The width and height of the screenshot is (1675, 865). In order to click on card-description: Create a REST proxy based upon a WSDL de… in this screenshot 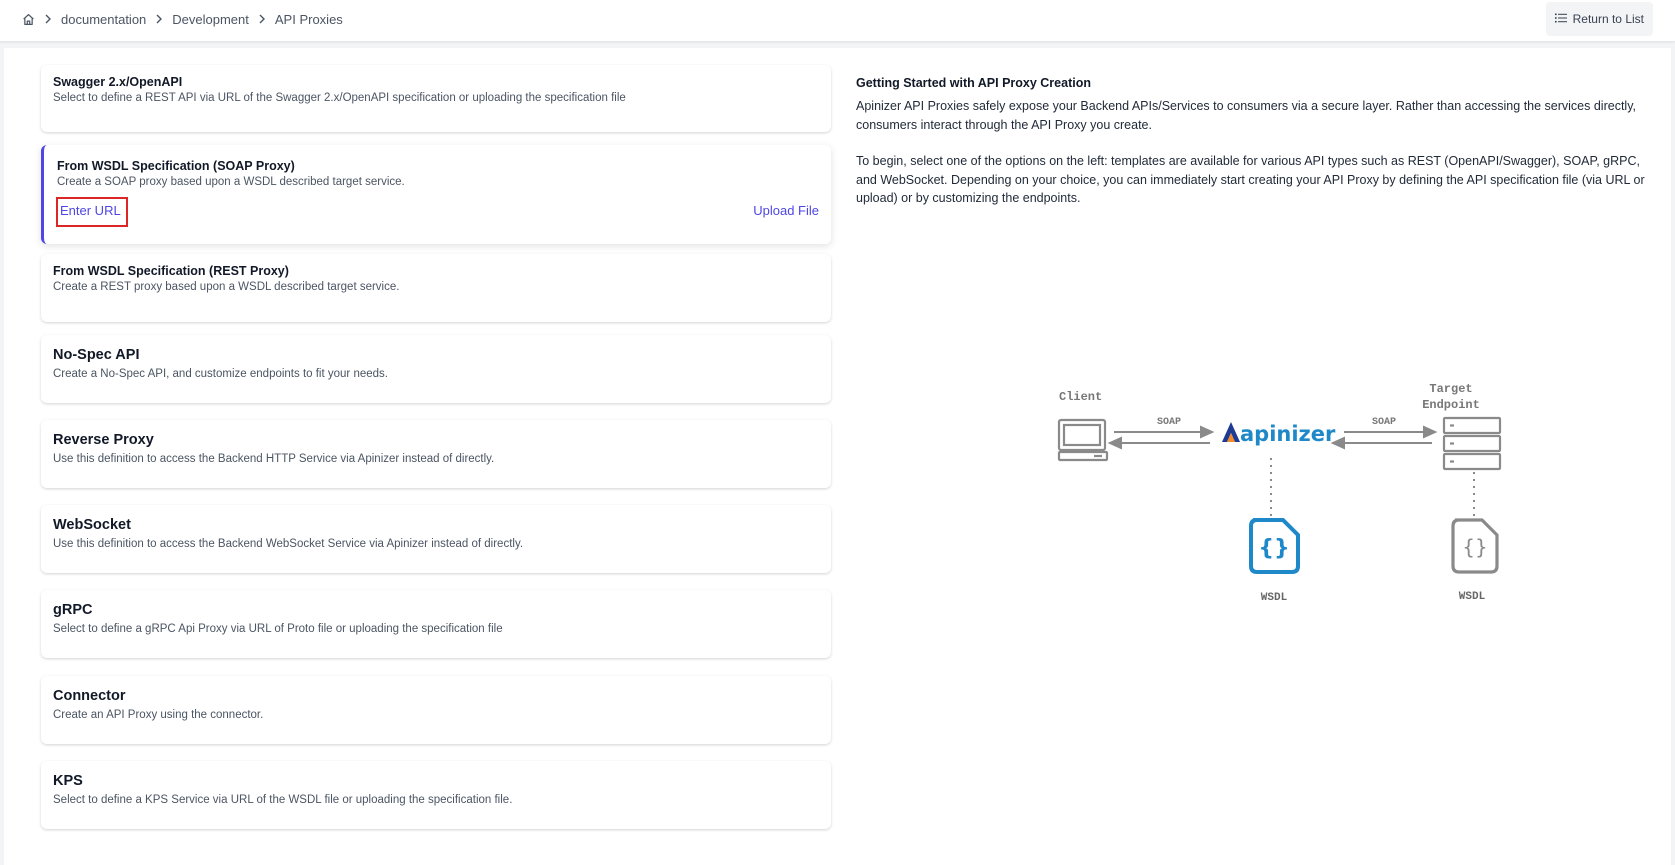, I will do `click(226, 287)`.